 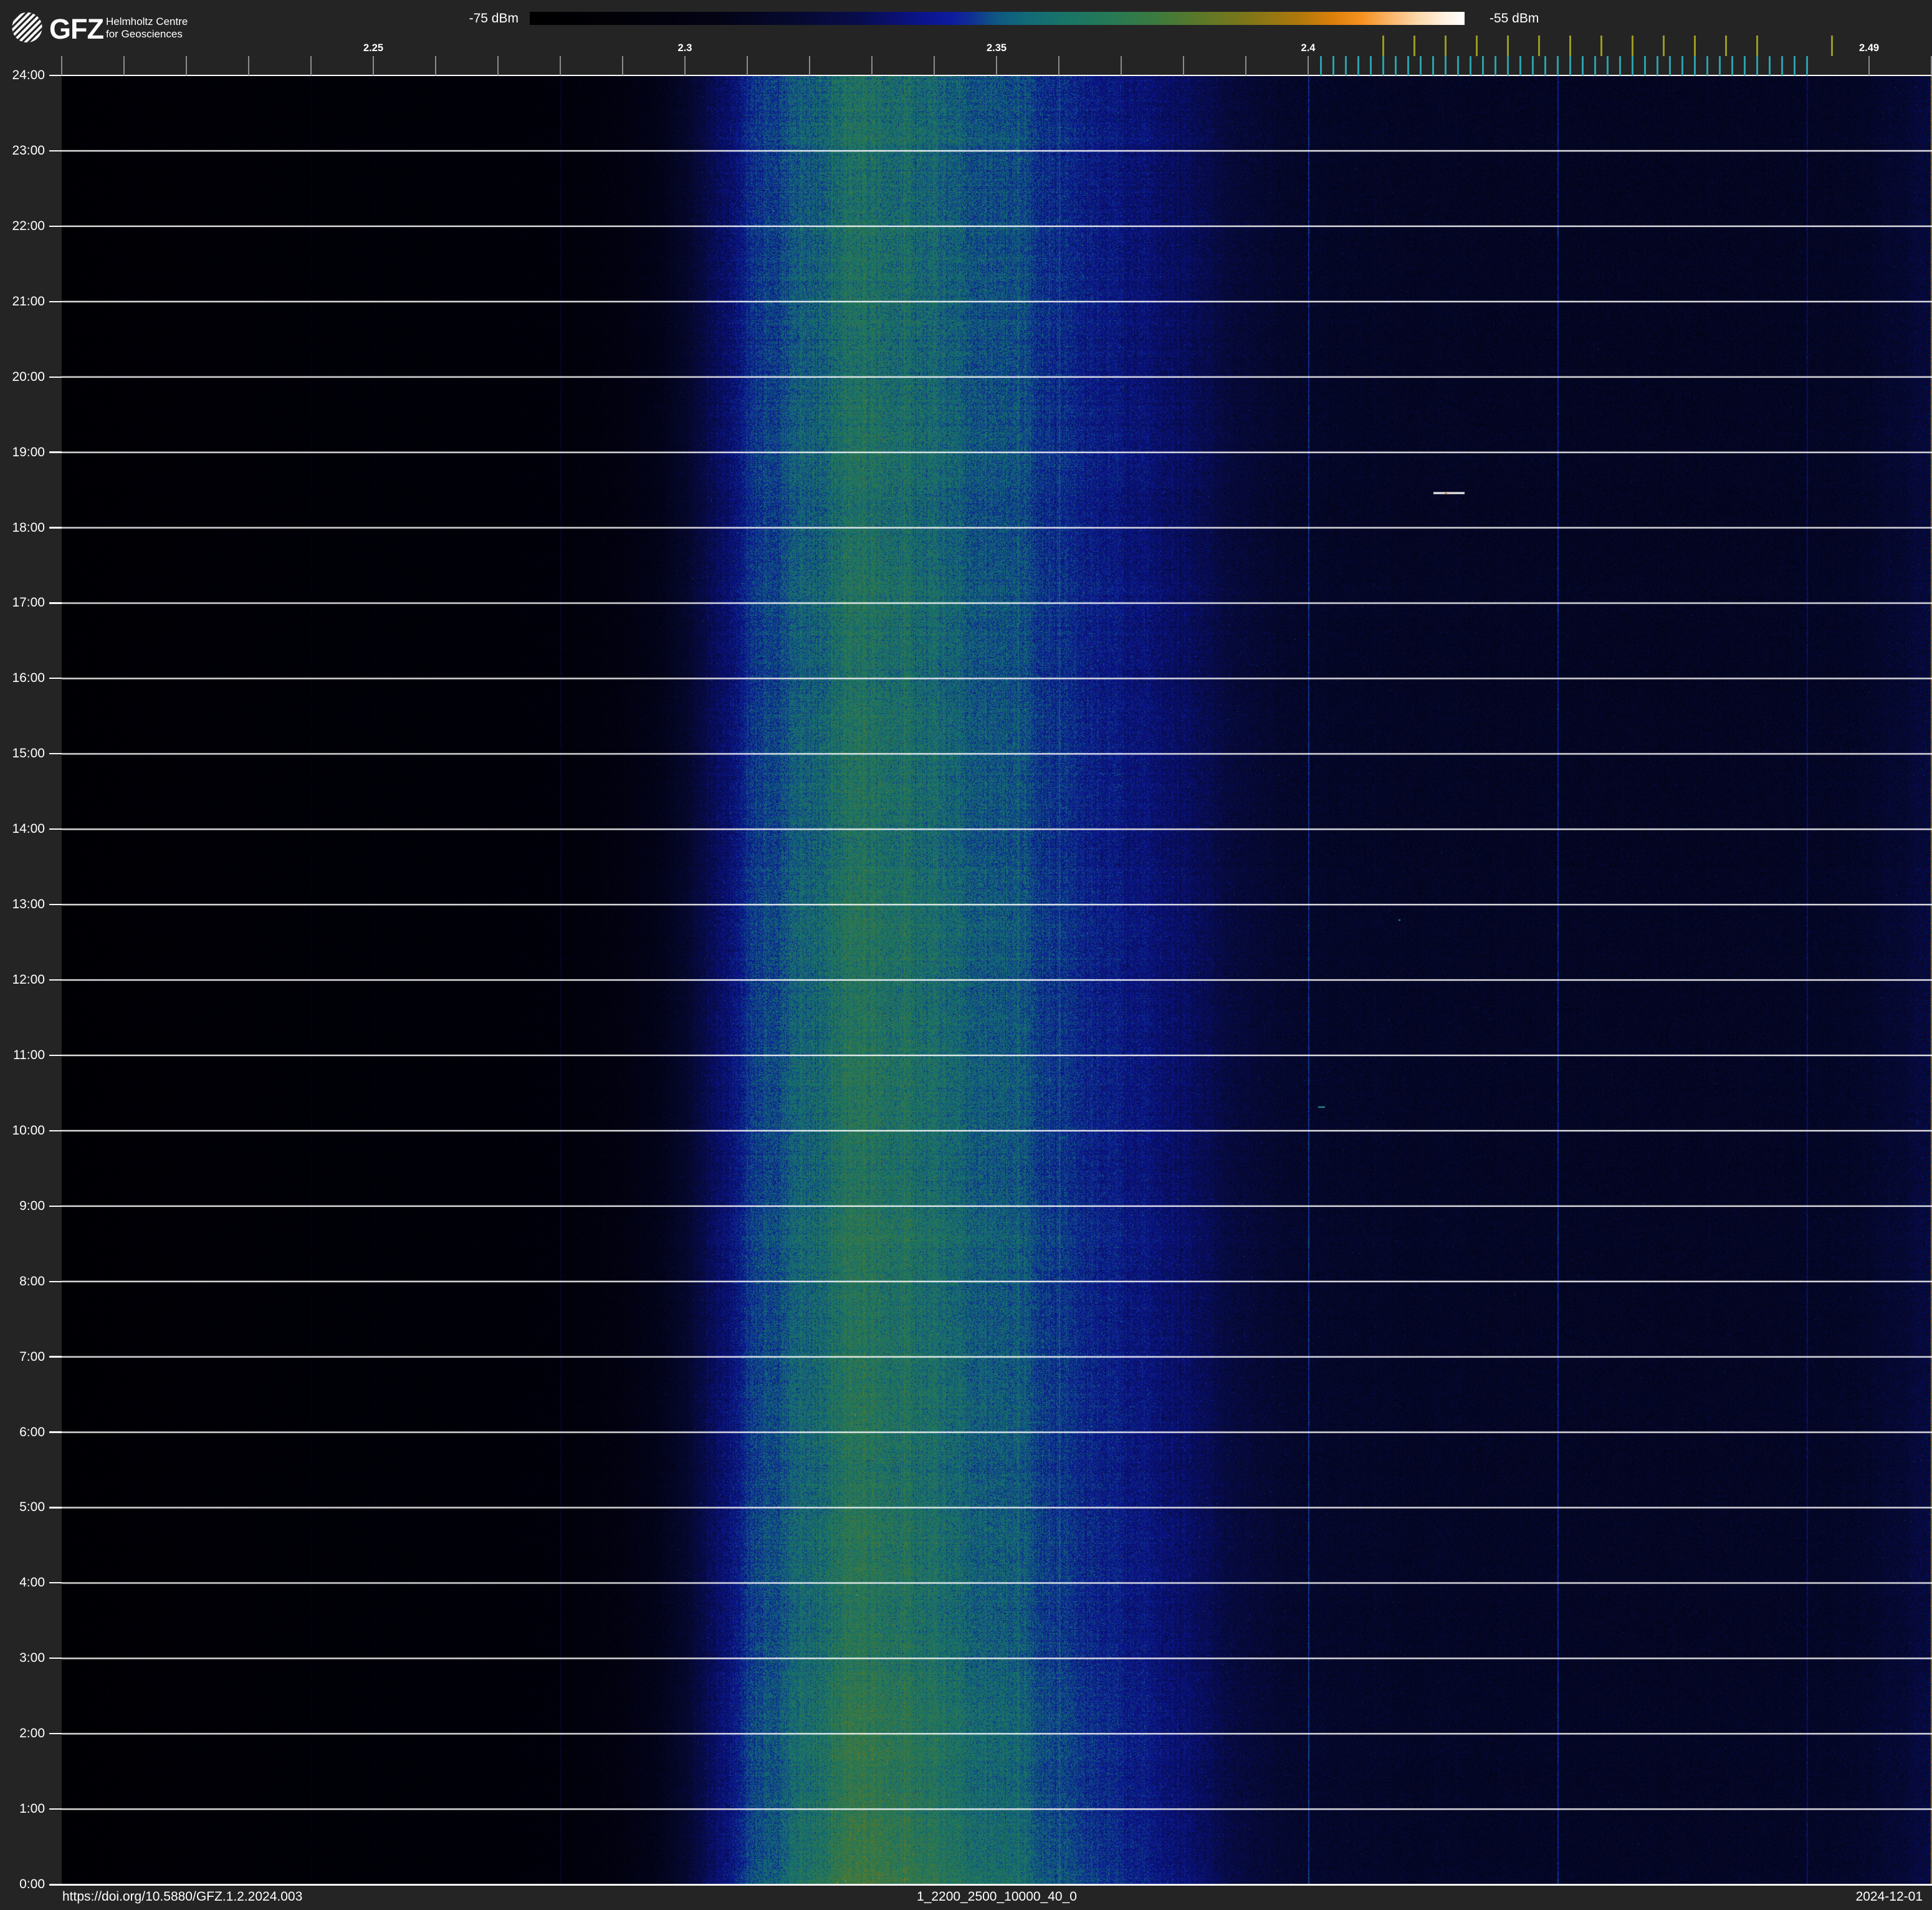 What do you see at coordinates (76, 29) in the screenshot?
I see `svg-text: GFZ` at bounding box center [76, 29].